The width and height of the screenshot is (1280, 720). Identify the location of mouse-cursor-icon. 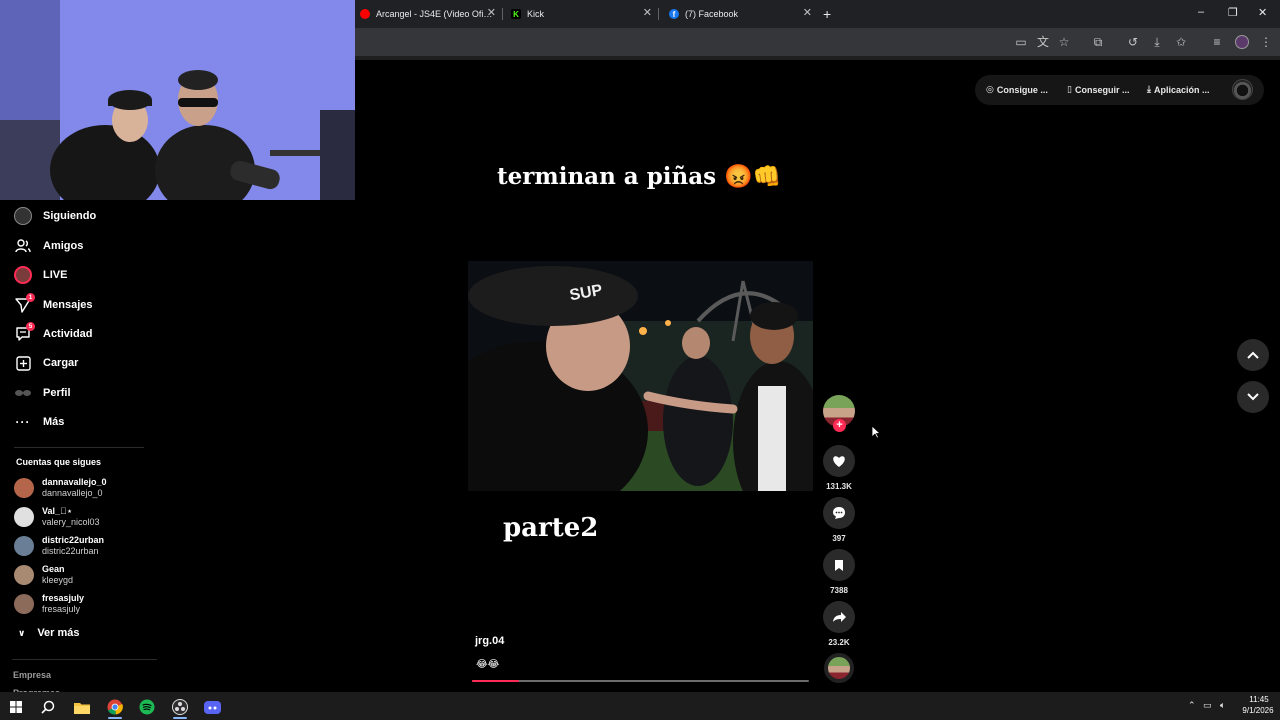
(876, 434).